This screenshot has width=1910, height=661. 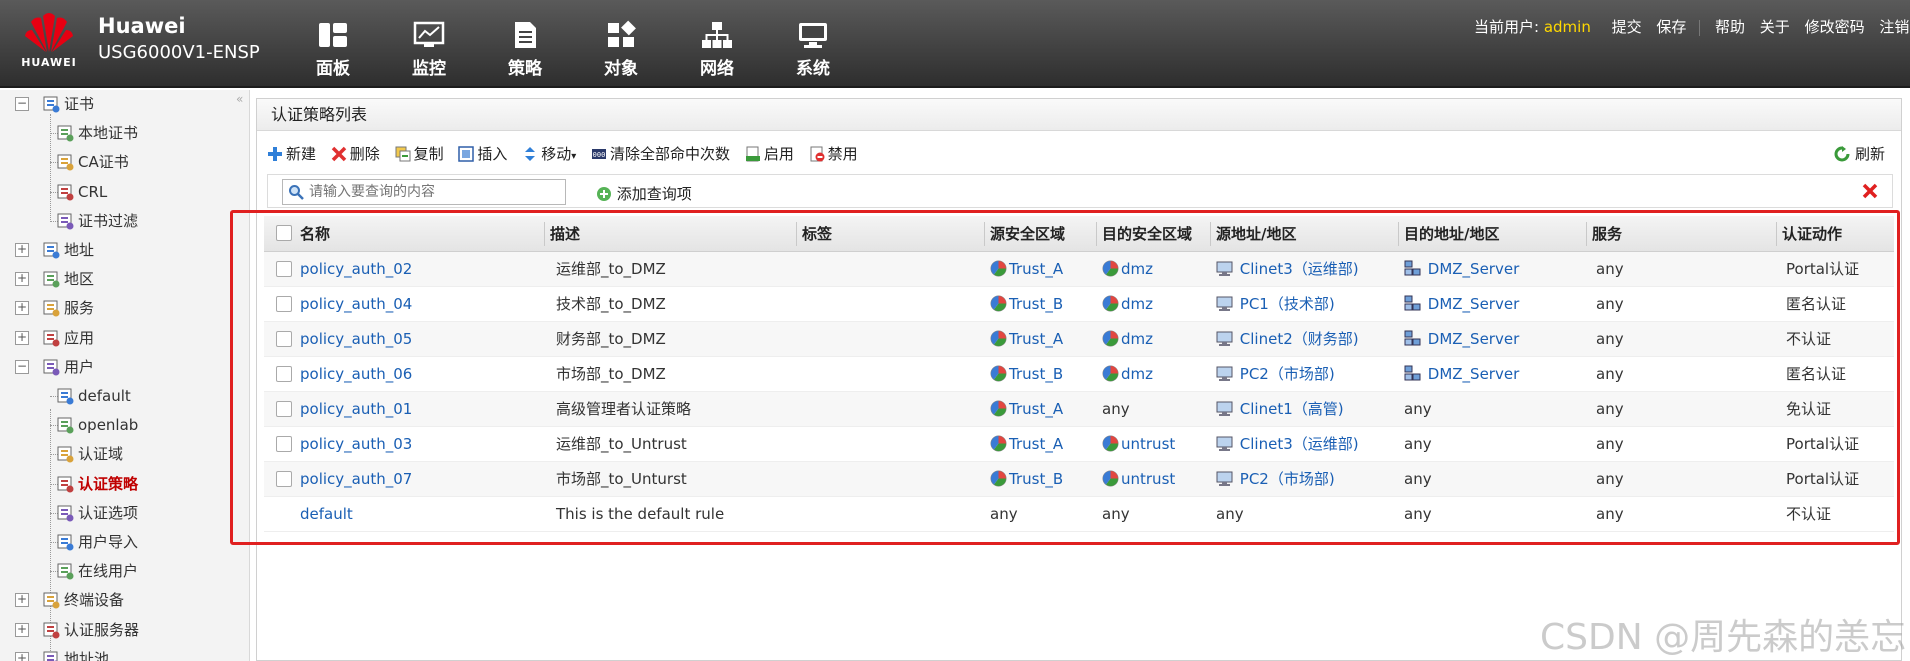 I want to click on select-all-checkbox, so click(x=284, y=233).